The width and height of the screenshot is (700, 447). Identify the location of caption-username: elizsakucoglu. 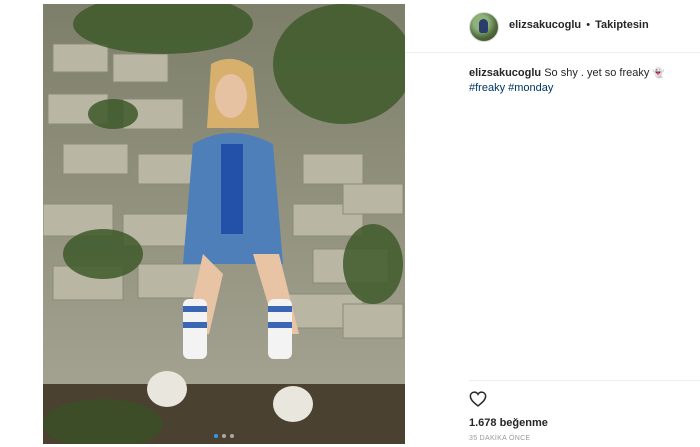
(505, 73).